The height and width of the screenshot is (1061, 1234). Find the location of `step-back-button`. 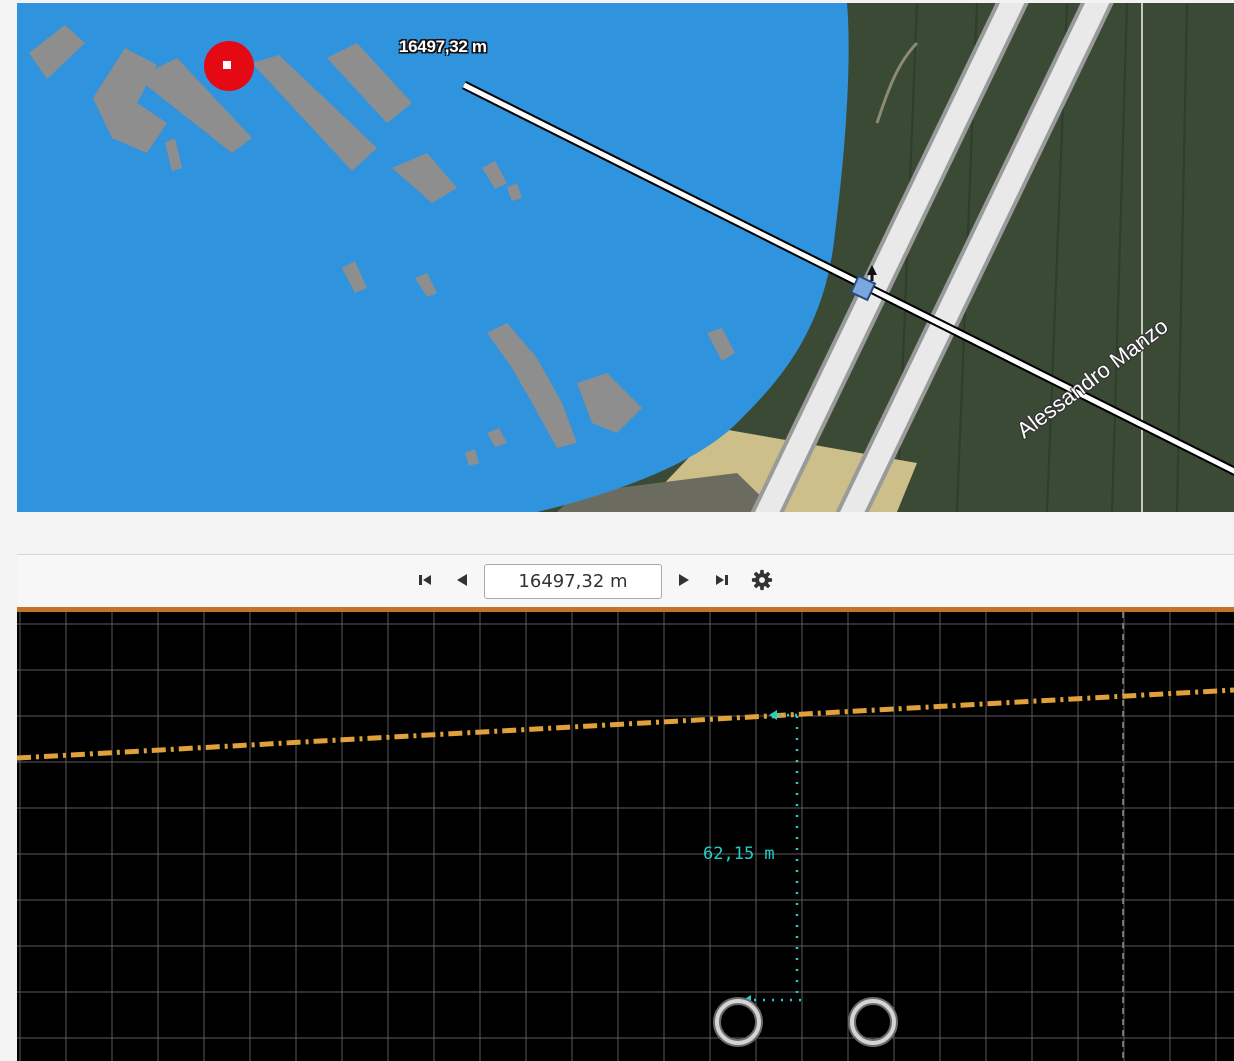

step-back-button is located at coordinates (462, 582).